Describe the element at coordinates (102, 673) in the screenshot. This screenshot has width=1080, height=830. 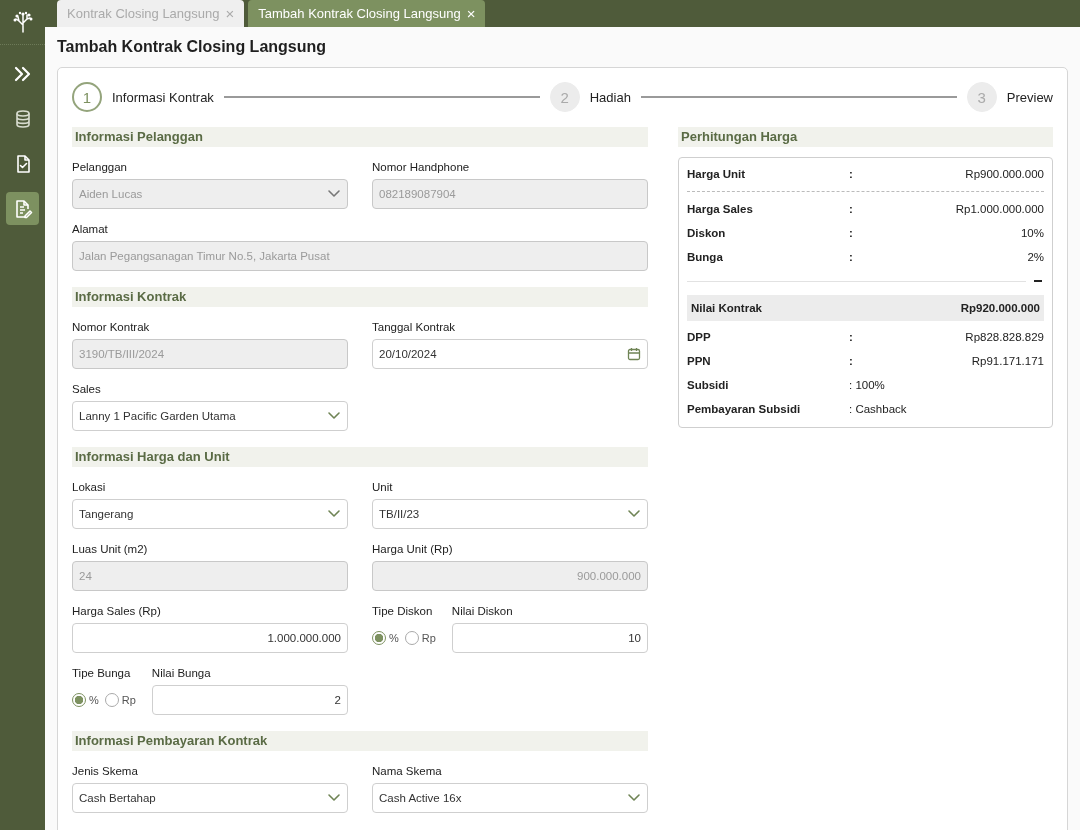
I see `field-label: Tipe Bunga` at that location.